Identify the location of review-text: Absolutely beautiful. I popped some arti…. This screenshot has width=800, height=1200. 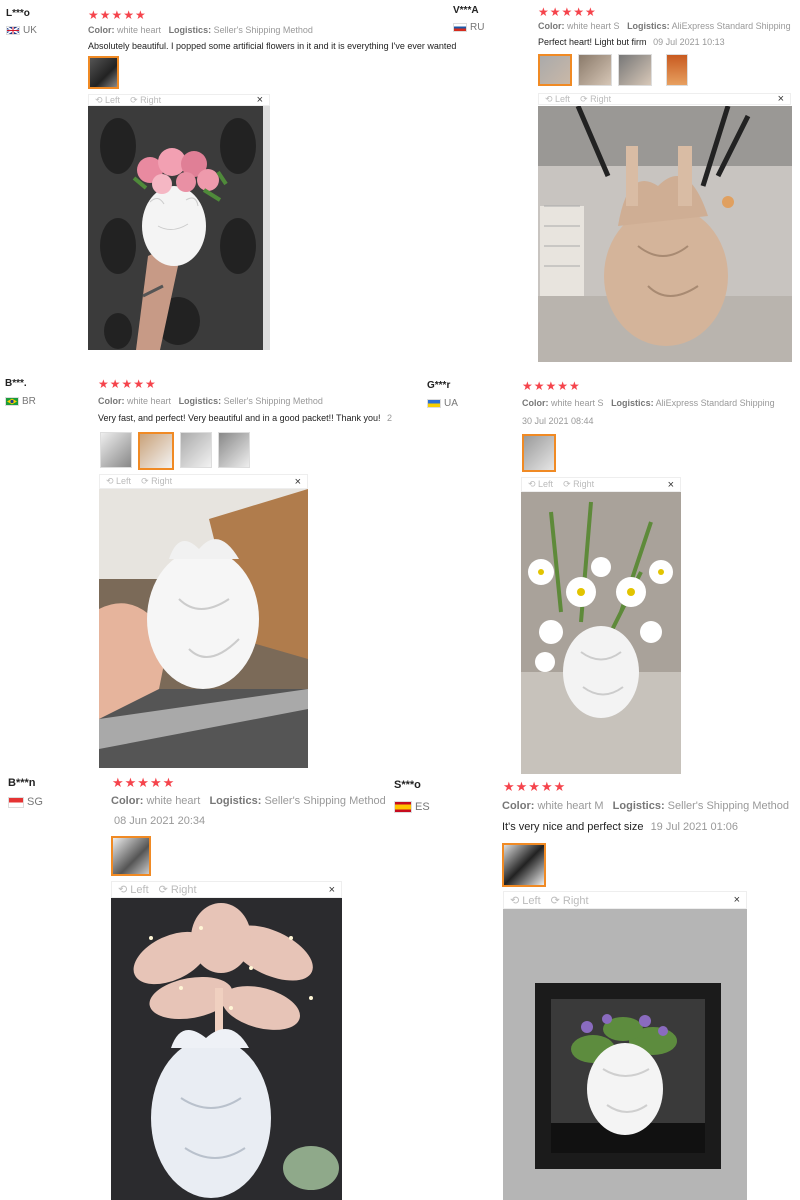
(272, 46).